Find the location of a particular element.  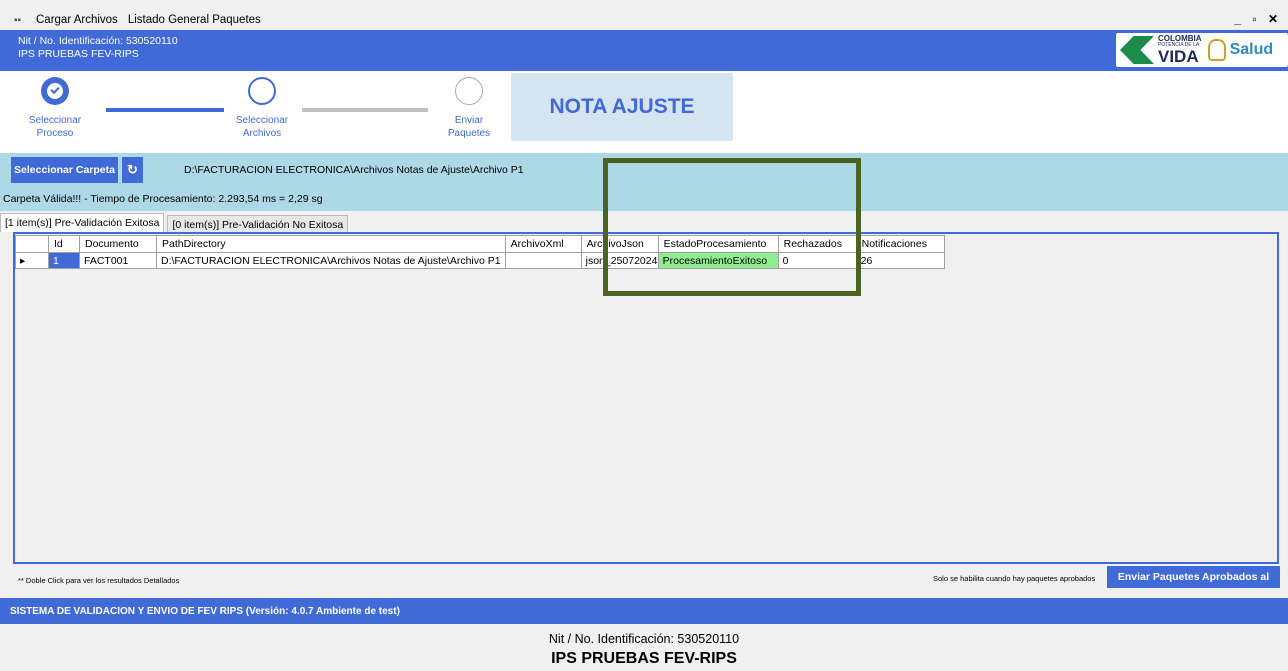

nit-label: Nit / No. Identificación: 530520110 is located at coordinates (98, 41).